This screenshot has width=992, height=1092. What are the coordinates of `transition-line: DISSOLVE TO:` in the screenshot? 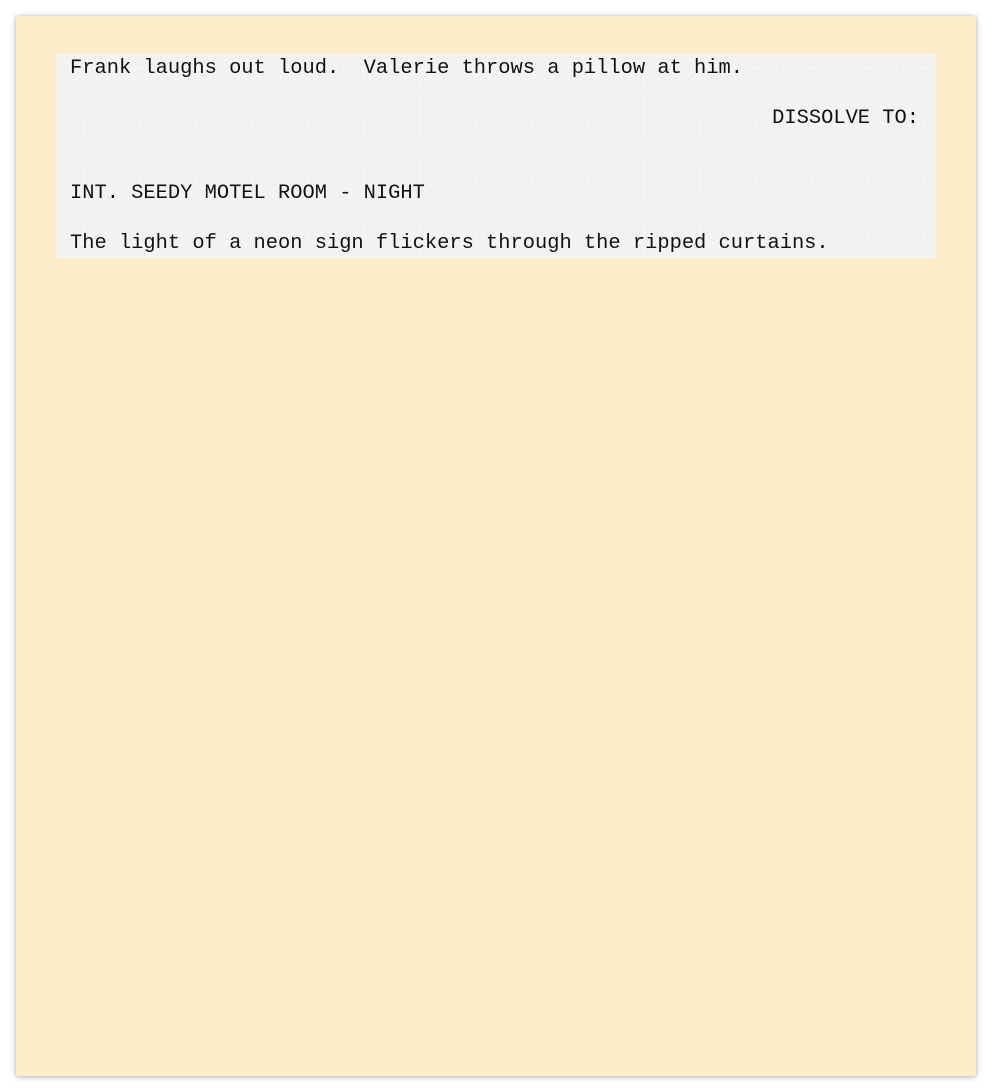 It's located at (845, 118).